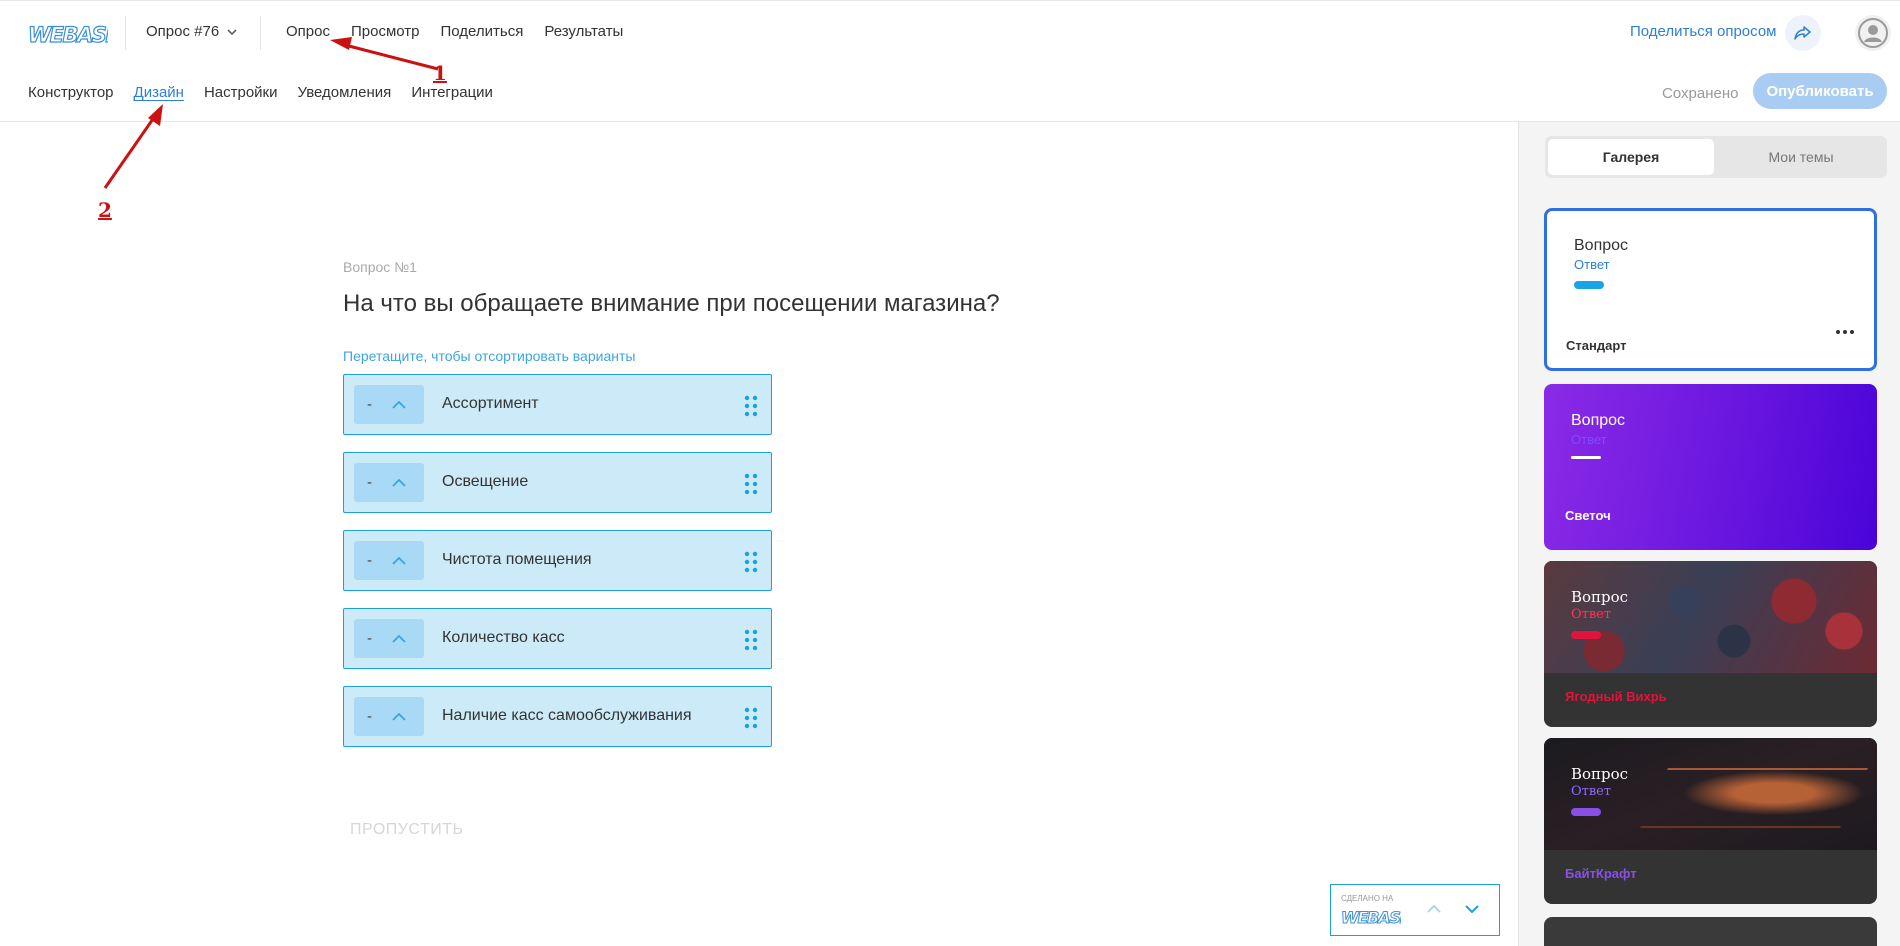 This screenshot has width=1900, height=946. Describe the element at coordinates (1710, 644) in the screenshot. I see `theme-card-berry-whirl: Вопрос Ответ Ягодный Вихрь` at that location.